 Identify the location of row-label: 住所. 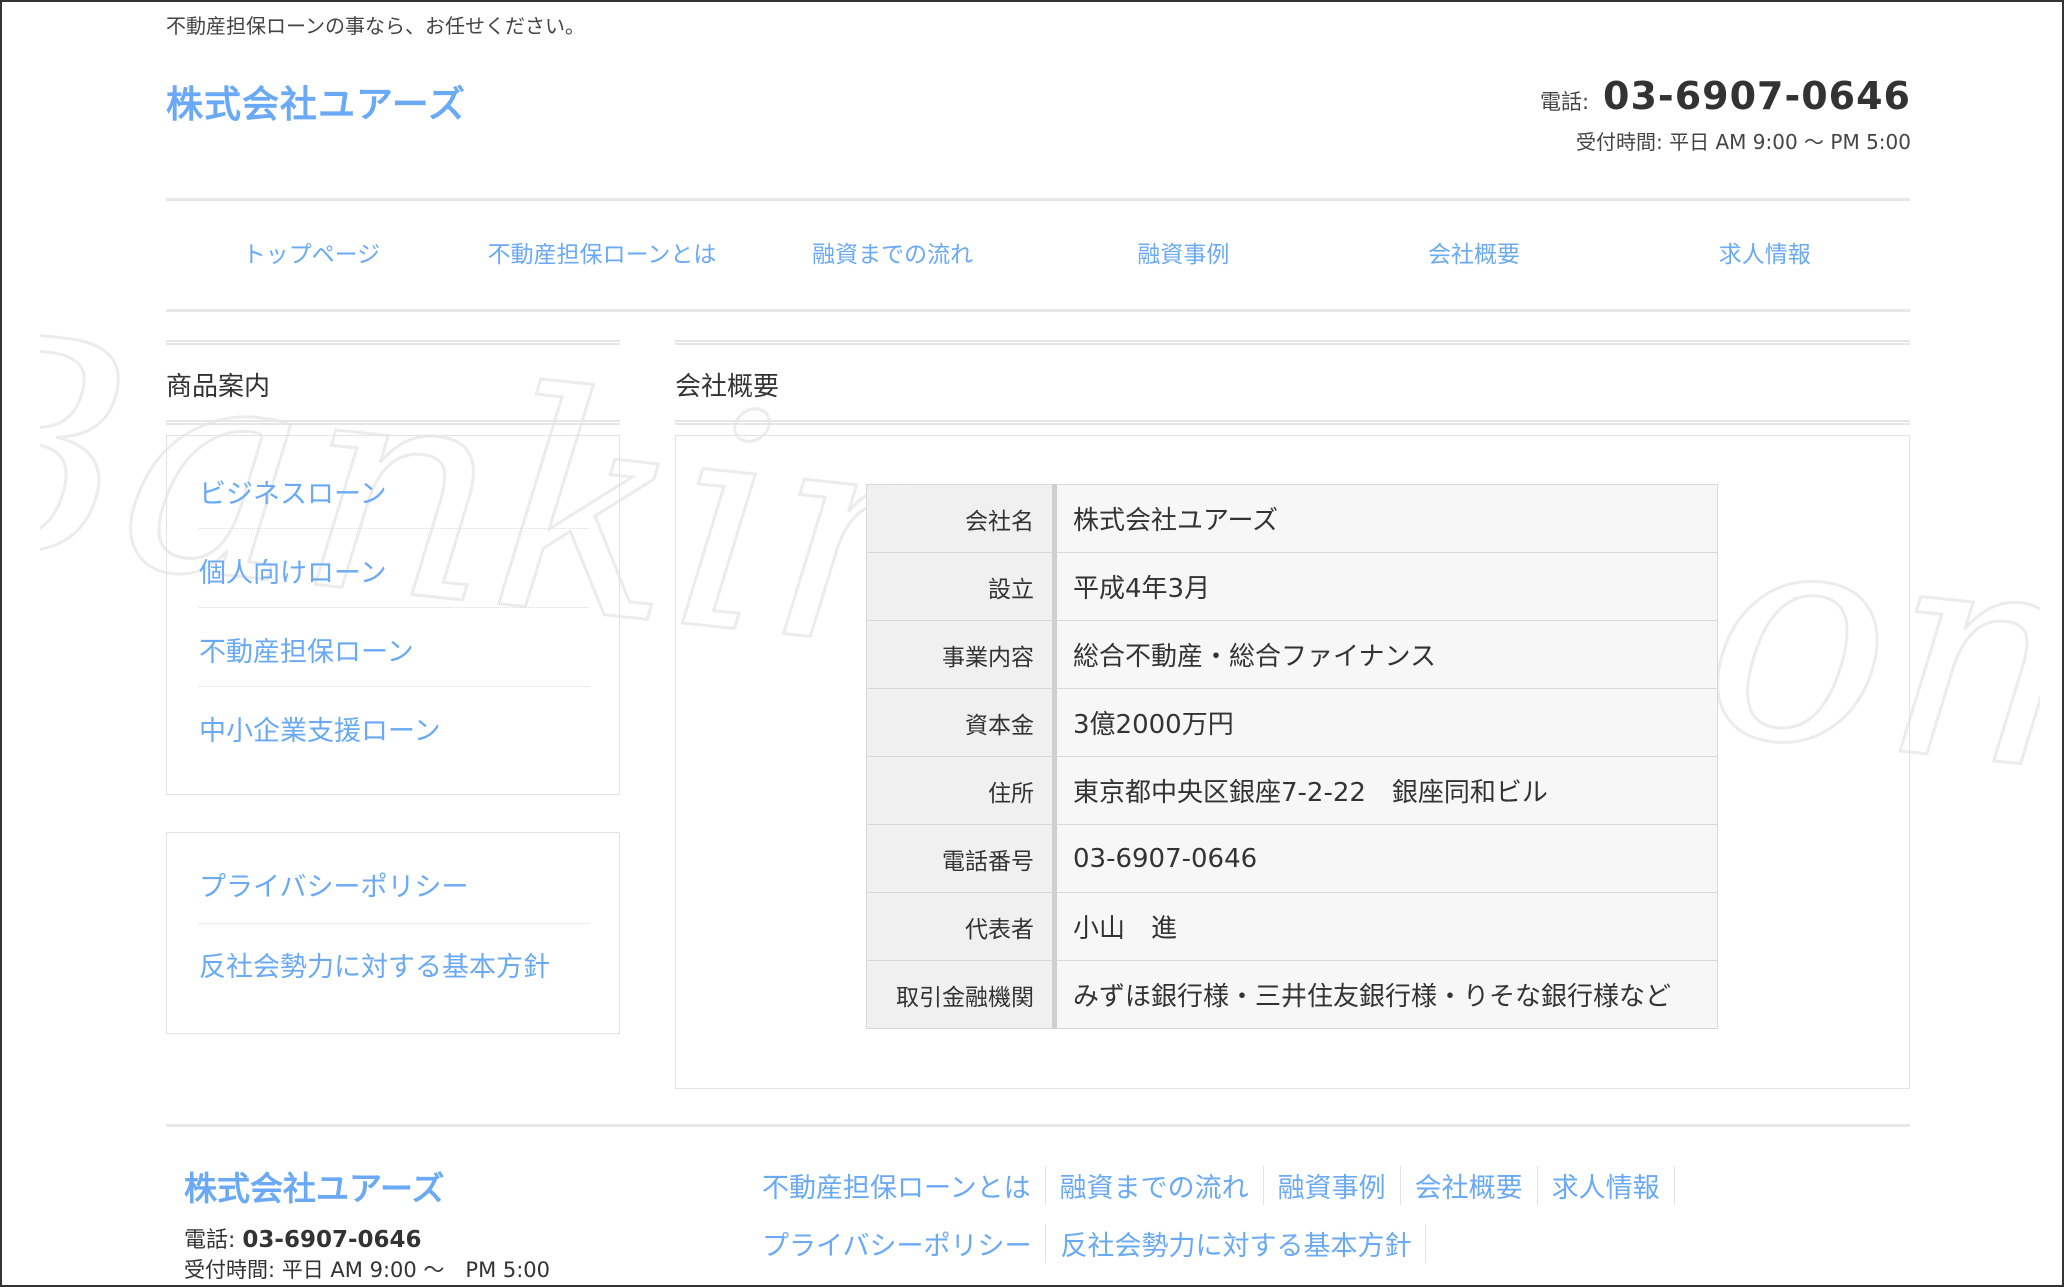
(961, 790).